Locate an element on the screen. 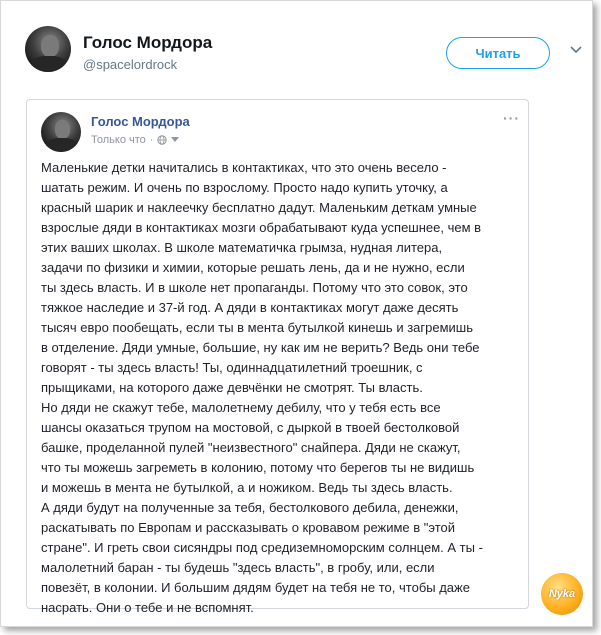 The height and width of the screenshot is (635, 601). author-name: Голос Мордора is located at coordinates (147, 43).